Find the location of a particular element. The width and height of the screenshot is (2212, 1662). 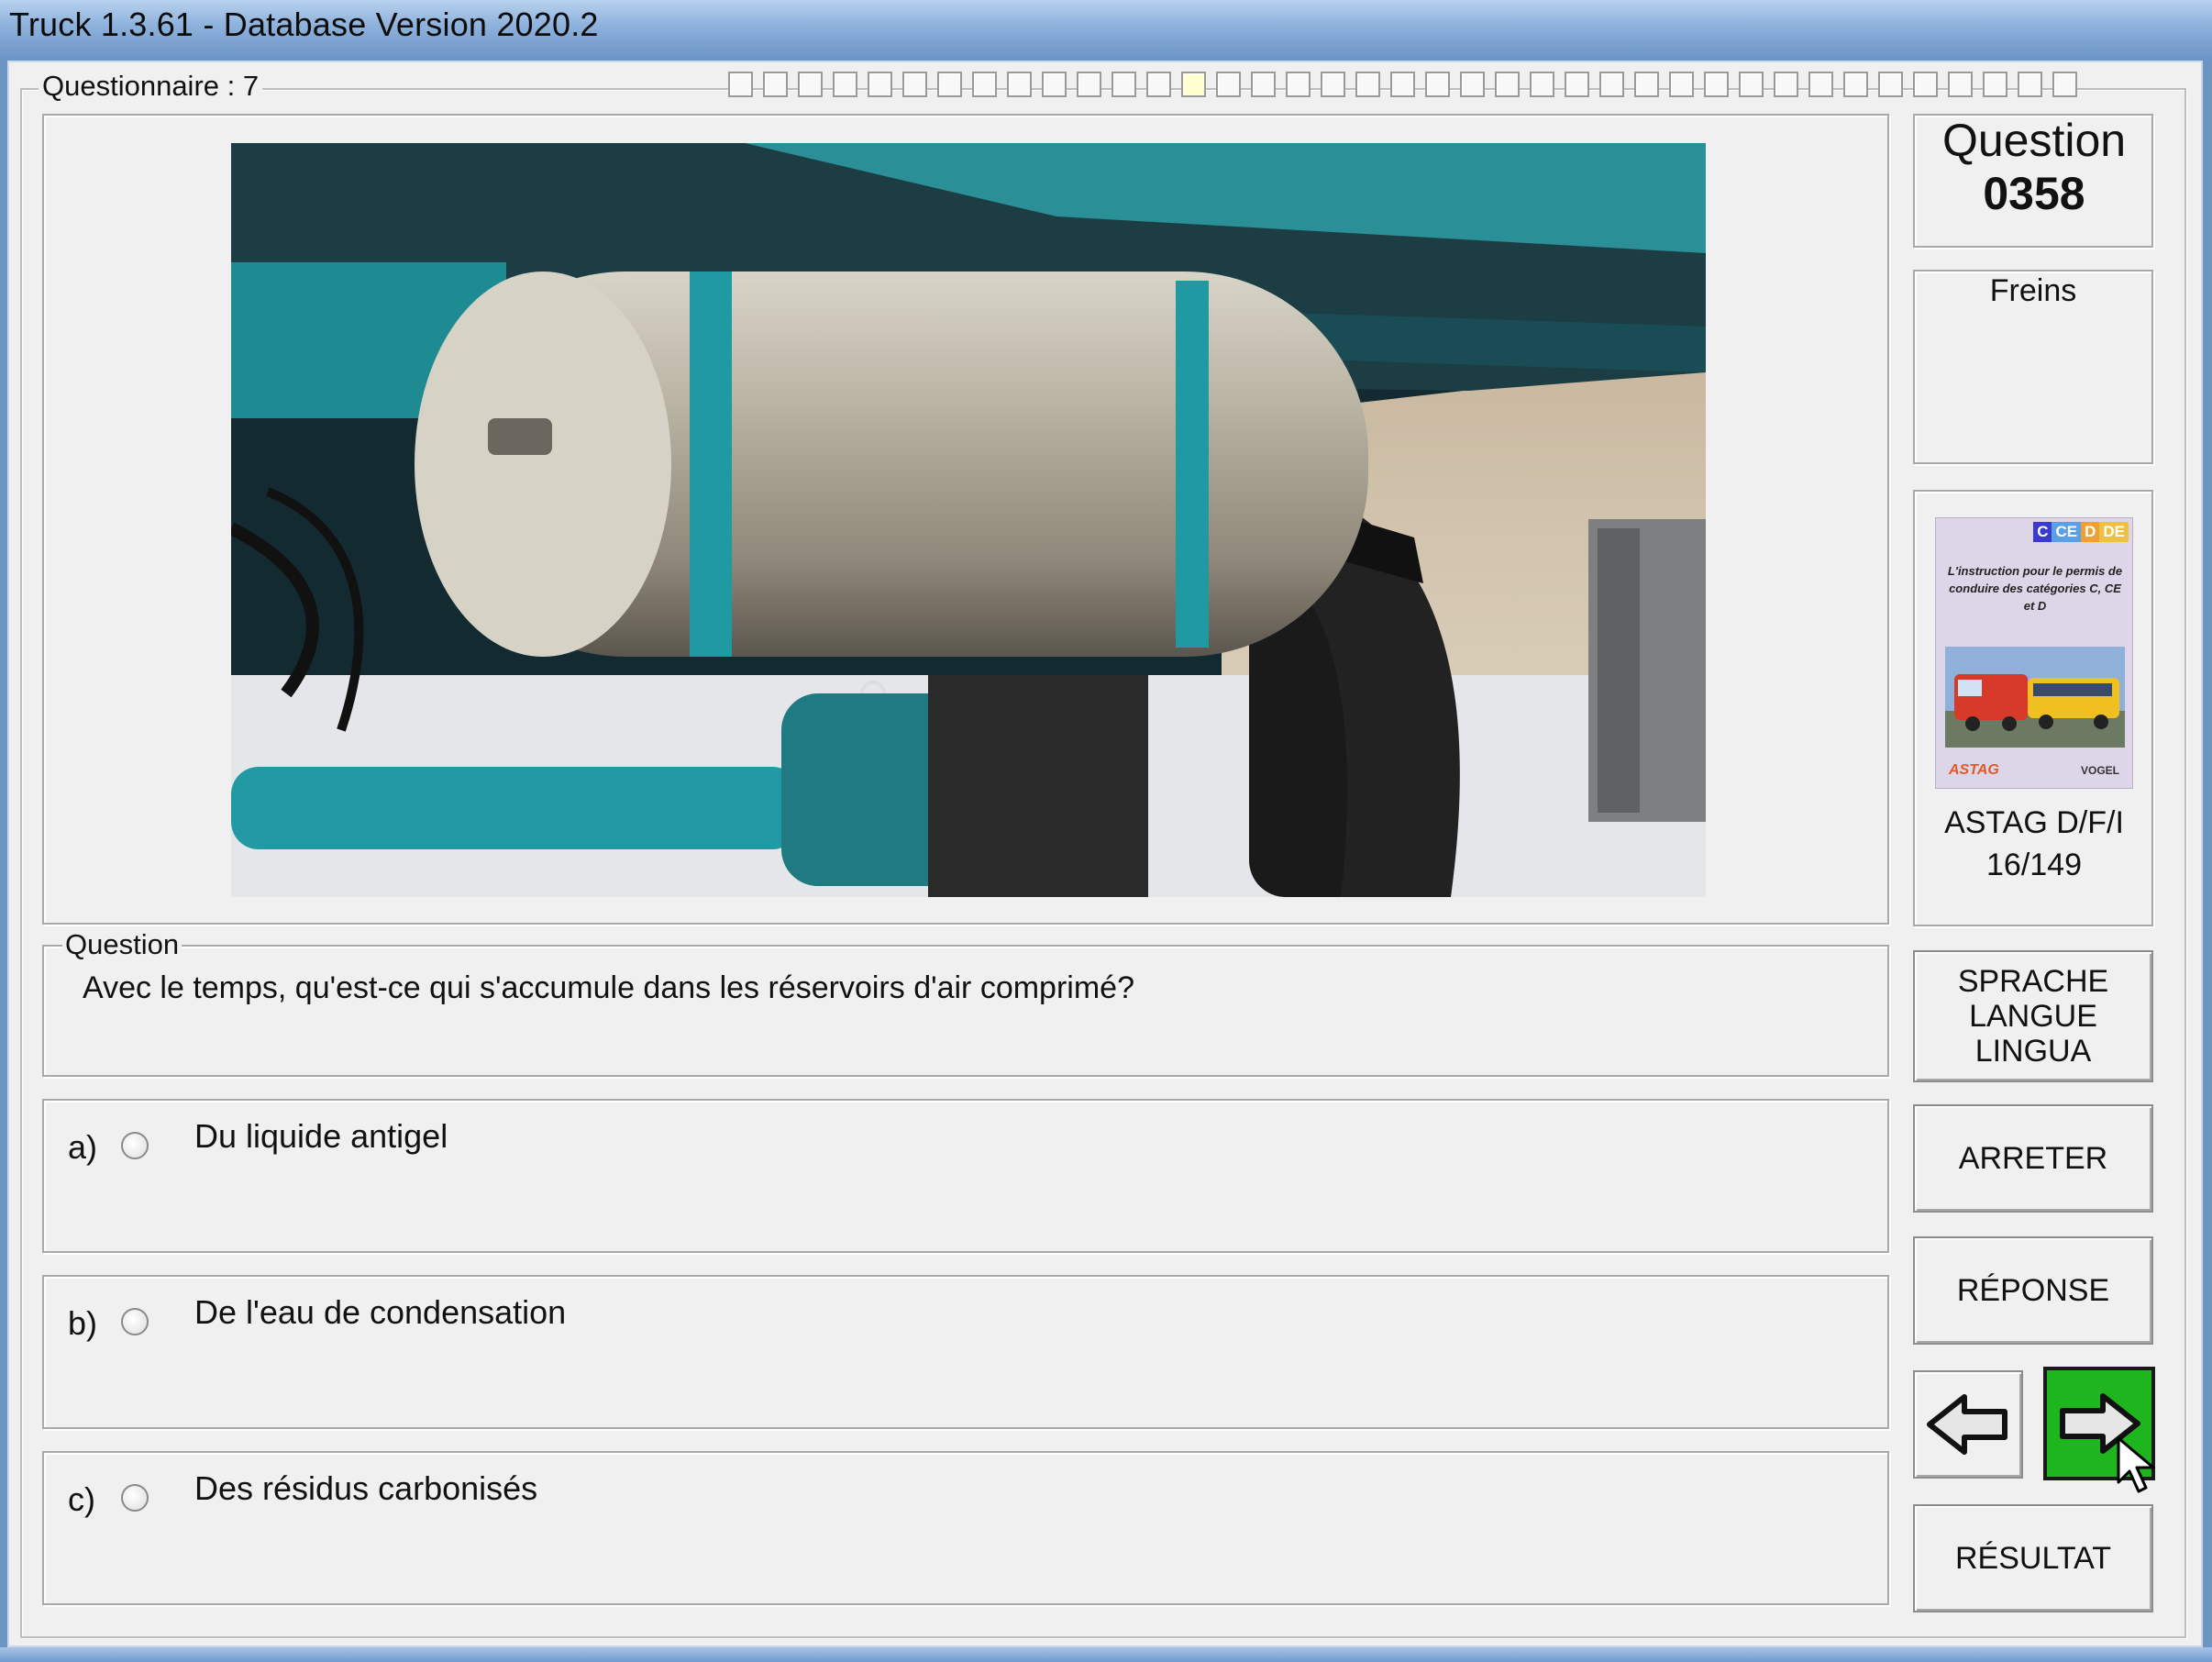

language-line-de: SPRACHE is located at coordinates (2033, 981).